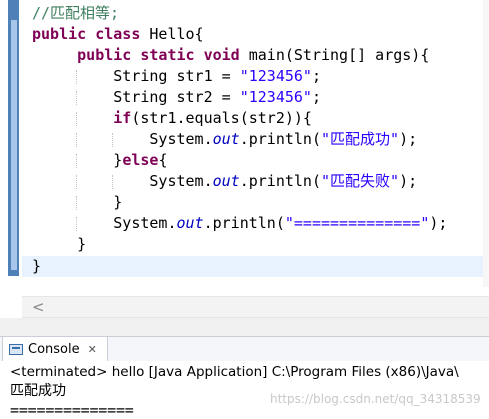 This screenshot has height=419, width=489. Describe the element at coordinates (16, 349) in the screenshot. I see `console-icon` at that location.